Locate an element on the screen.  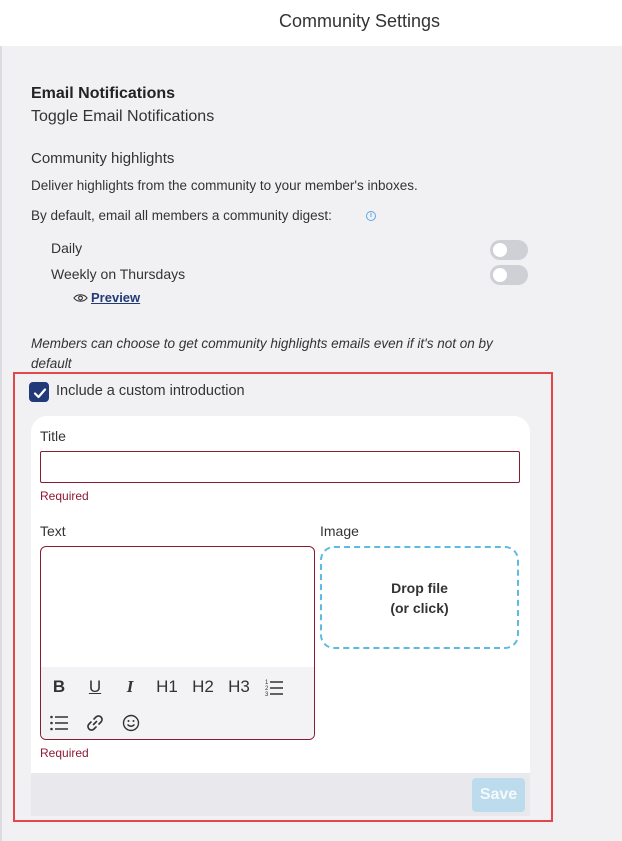
bullet-list-button is located at coordinates (59, 723).